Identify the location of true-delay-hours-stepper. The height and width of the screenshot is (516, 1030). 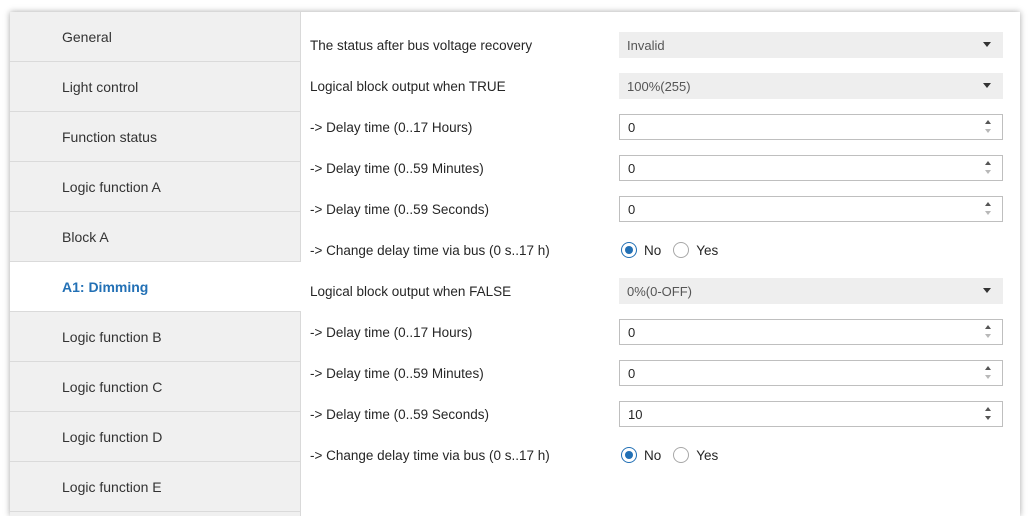
(811, 127).